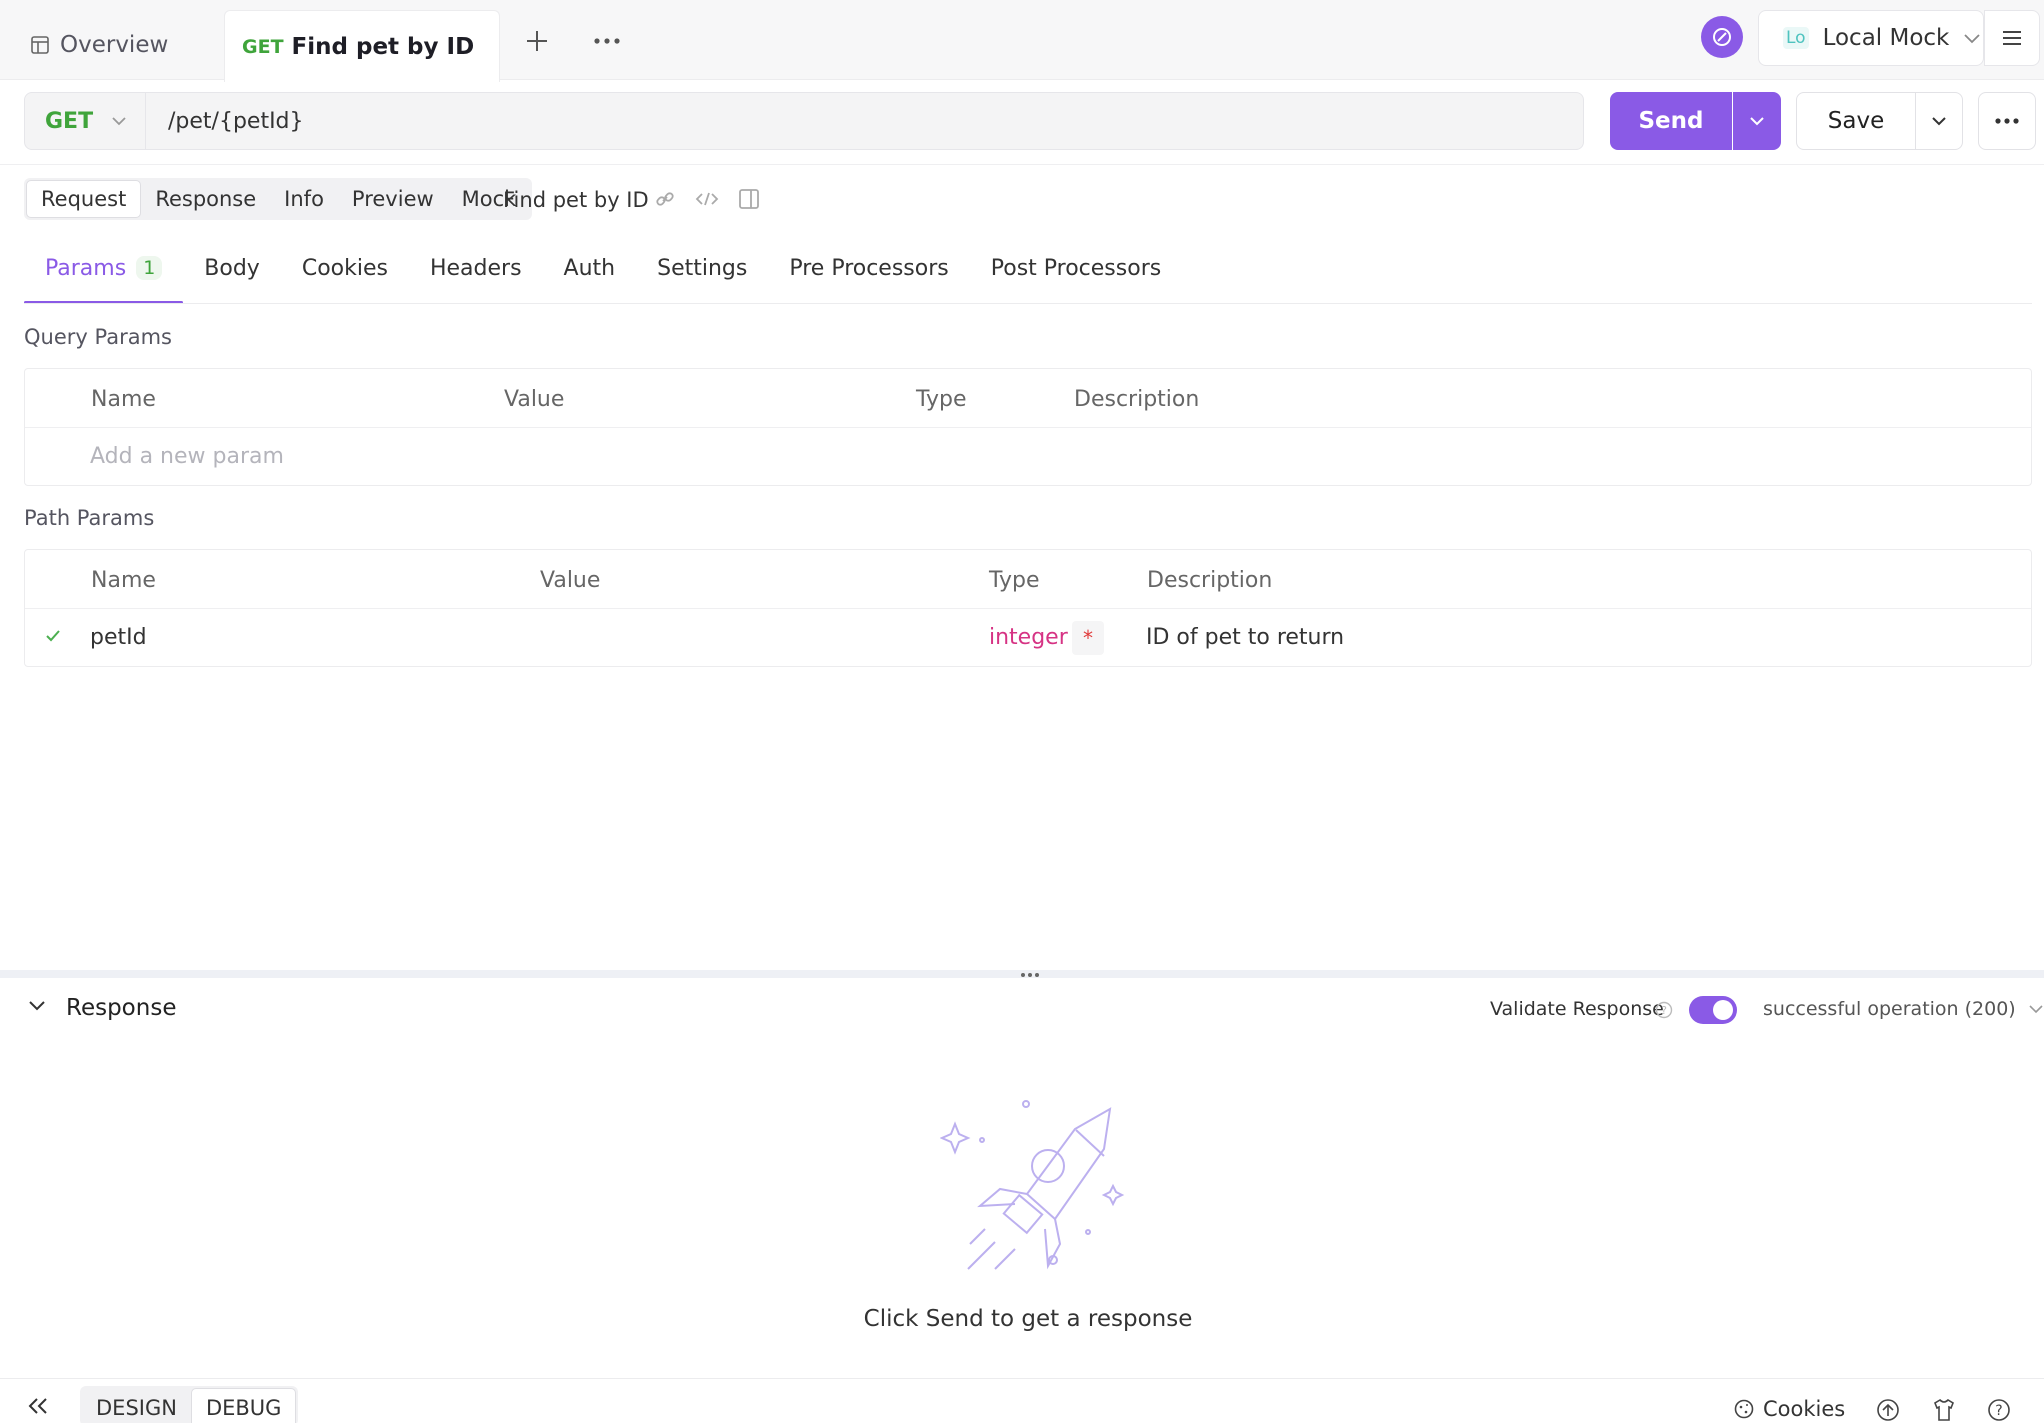 Image resolution: width=2044 pixels, height=1423 pixels. I want to click on toggle-knob, so click(1723, 1010).